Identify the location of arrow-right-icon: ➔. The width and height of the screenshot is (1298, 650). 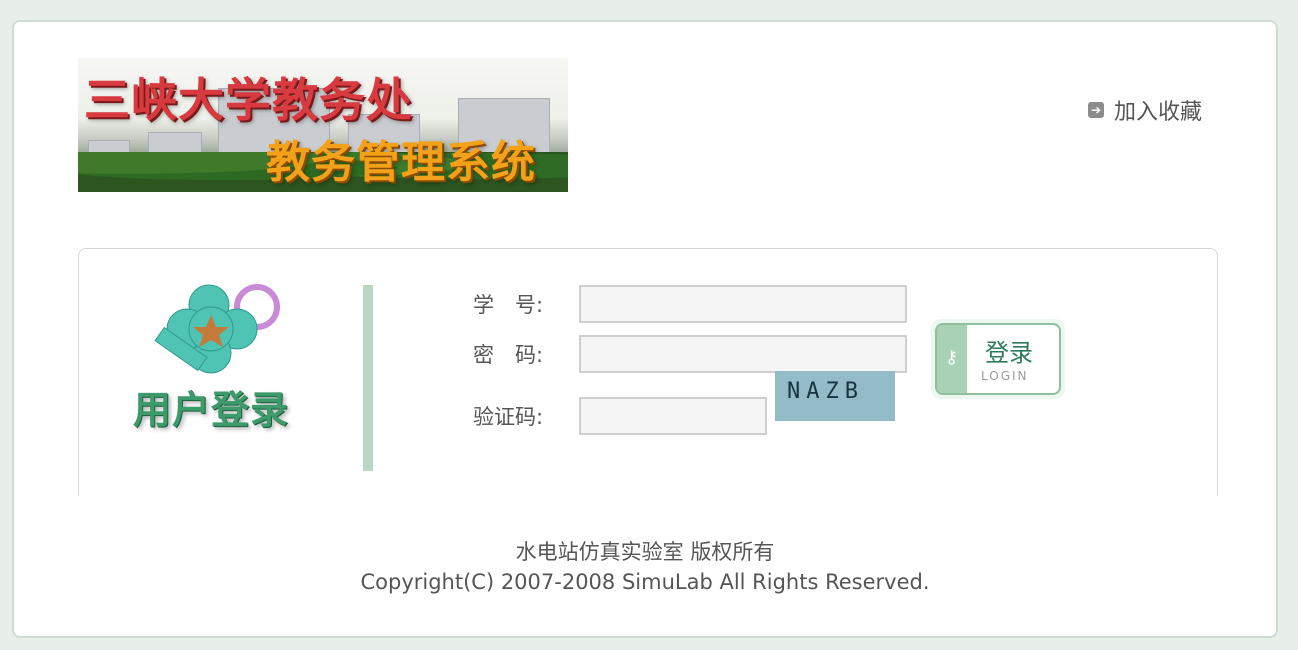
(1096, 110).